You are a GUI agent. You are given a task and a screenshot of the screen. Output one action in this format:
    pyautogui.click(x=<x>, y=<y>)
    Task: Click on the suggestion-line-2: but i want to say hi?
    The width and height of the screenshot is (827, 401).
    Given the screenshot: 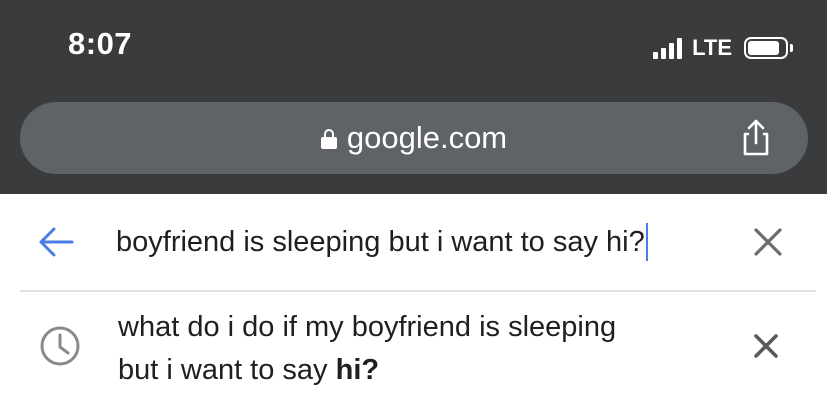 What is the action you would take?
    pyautogui.click(x=367, y=370)
    